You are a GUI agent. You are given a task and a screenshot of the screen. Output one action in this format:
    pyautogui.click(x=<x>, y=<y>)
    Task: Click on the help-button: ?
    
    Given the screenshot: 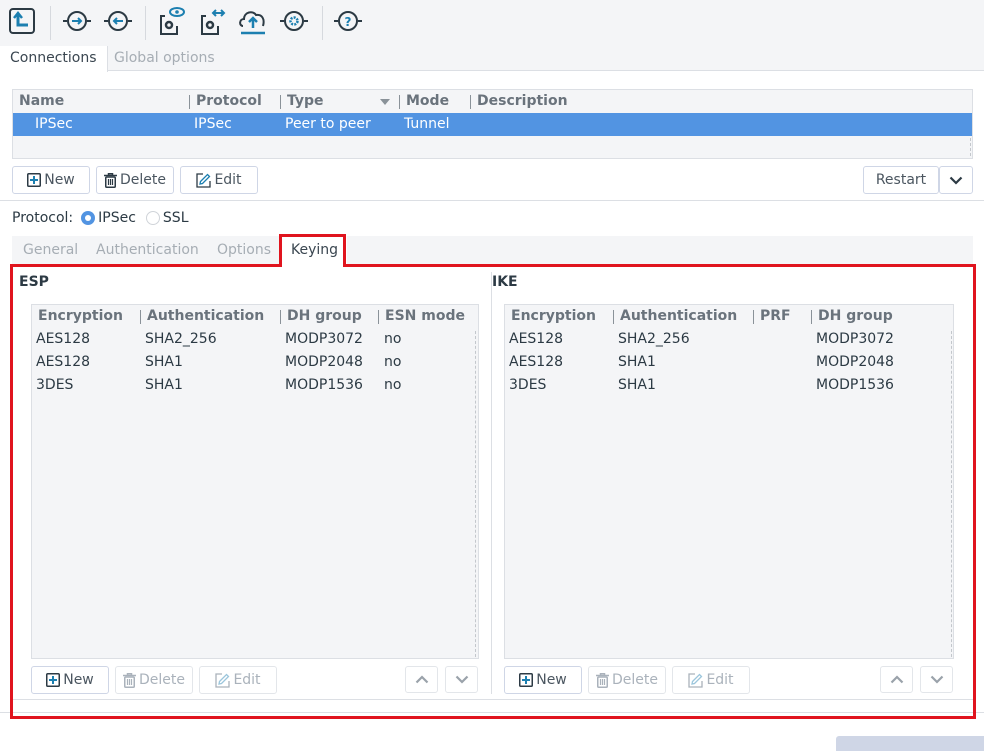 What is the action you would take?
    pyautogui.click(x=348, y=21)
    